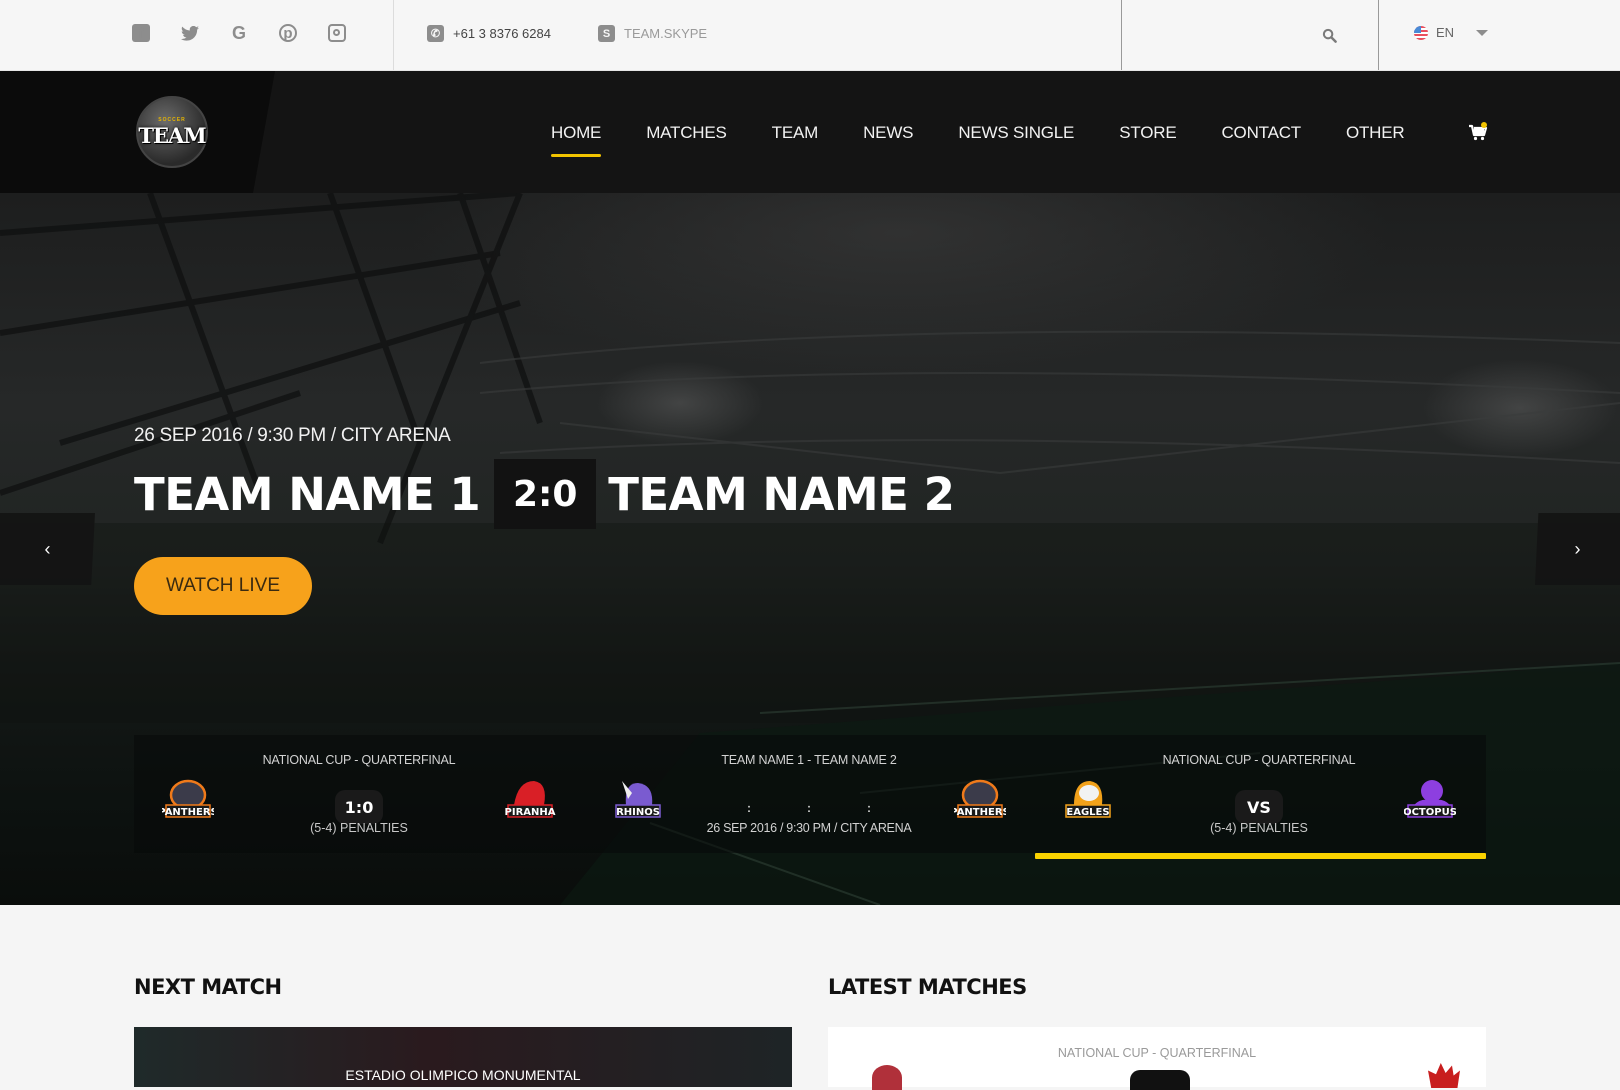 The image size is (1620, 1090). What do you see at coordinates (1261, 133) in the screenshot?
I see `nav-contact: CONTACT` at bounding box center [1261, 133].